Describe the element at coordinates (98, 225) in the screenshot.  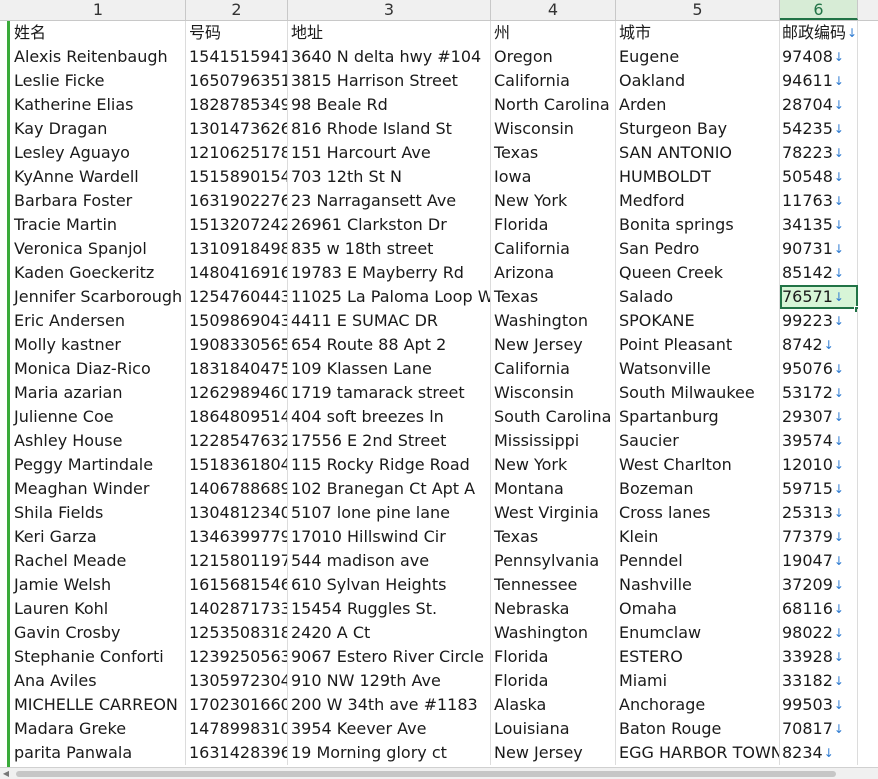
I see `cell-name: Tracie Martin` at that location.